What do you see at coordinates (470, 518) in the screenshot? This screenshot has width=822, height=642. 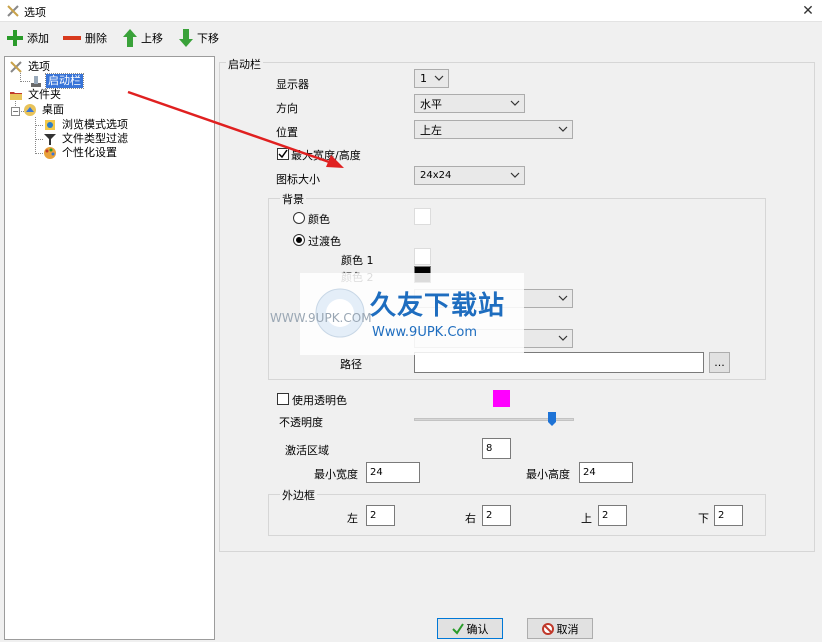 I see `margin-right-label: 右` at bounding box center [470, 518].